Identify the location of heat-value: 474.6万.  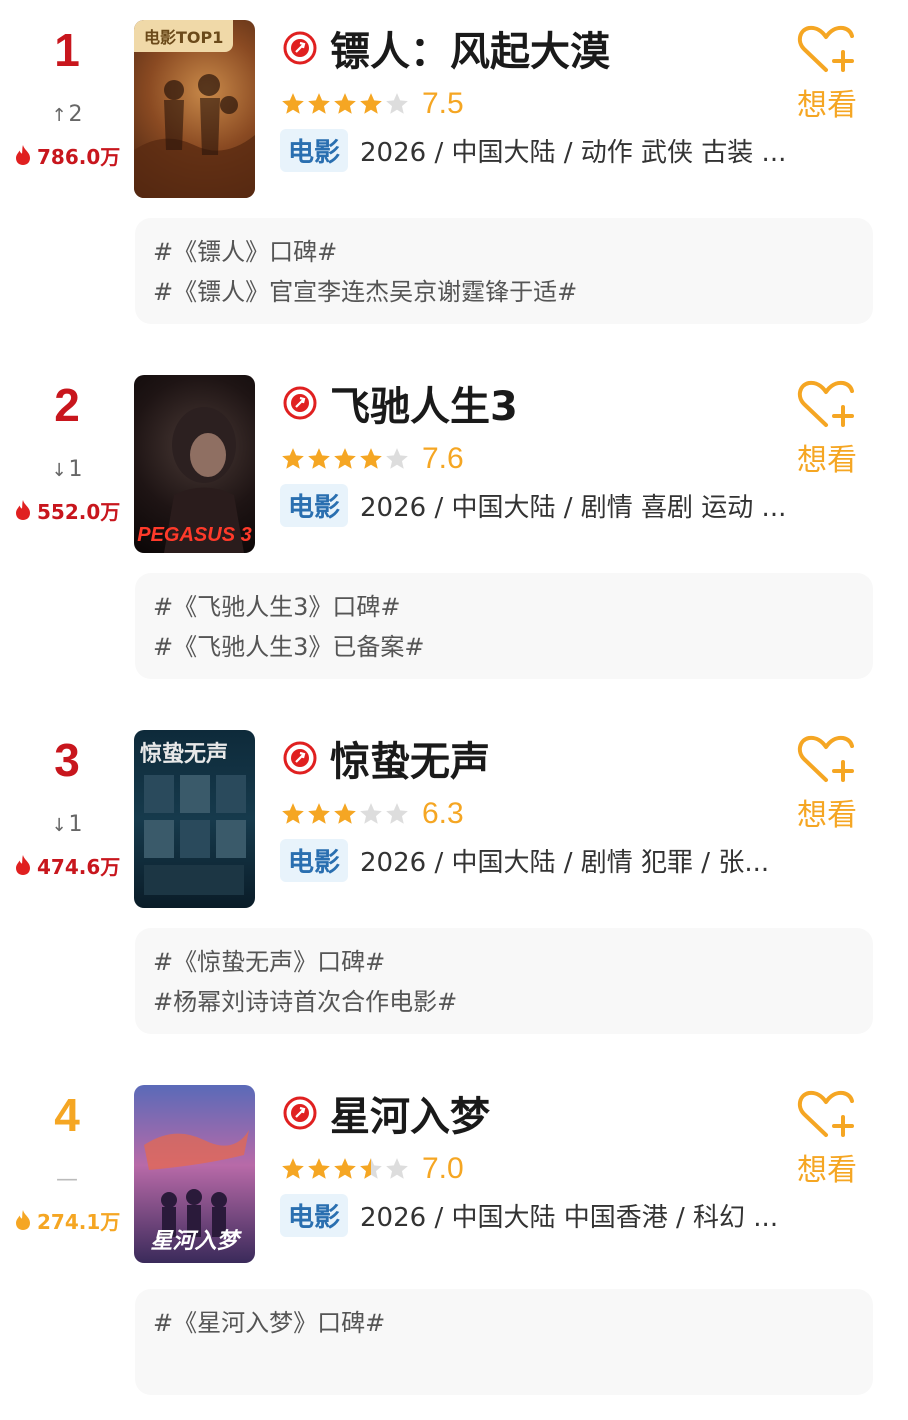
(67, 865).